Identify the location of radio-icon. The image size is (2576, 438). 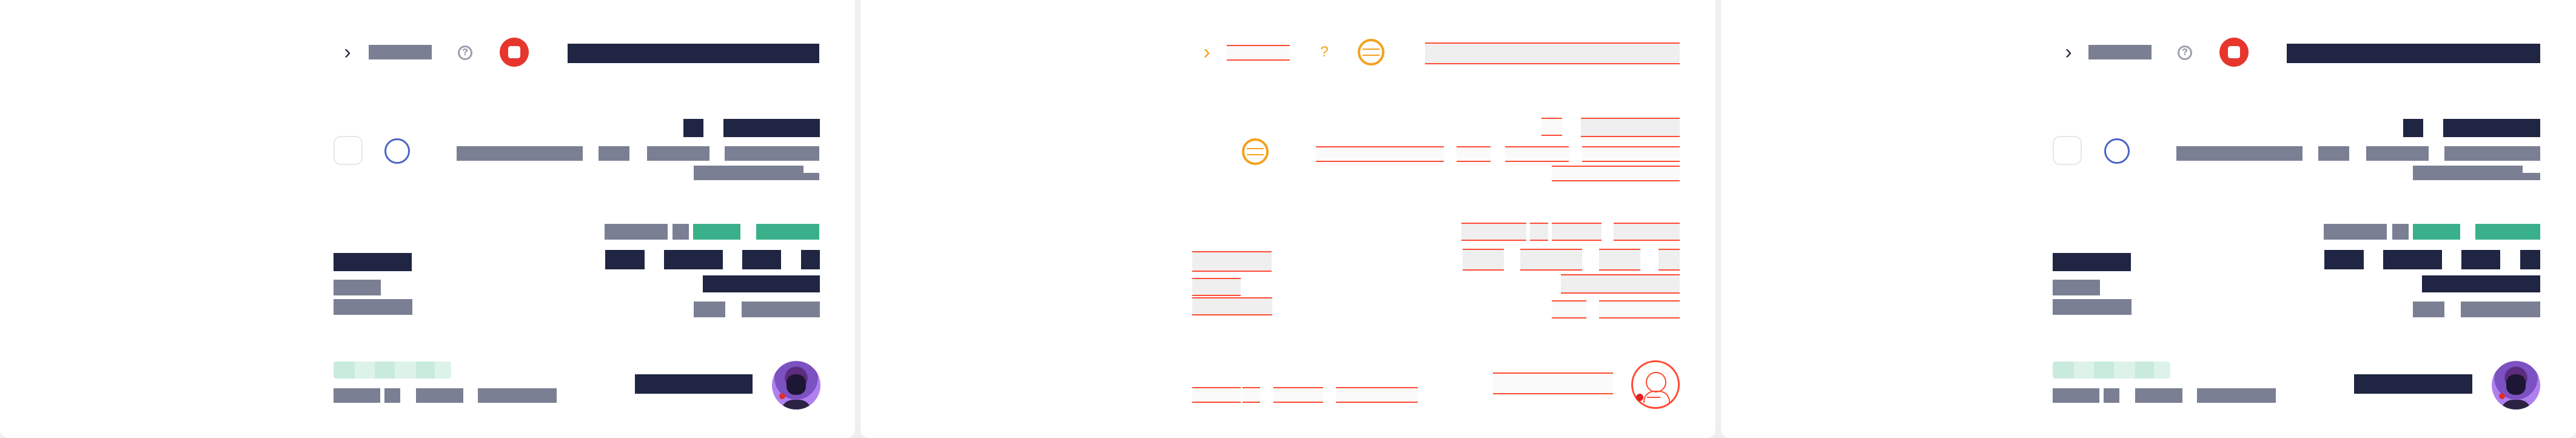
(1255, 151).